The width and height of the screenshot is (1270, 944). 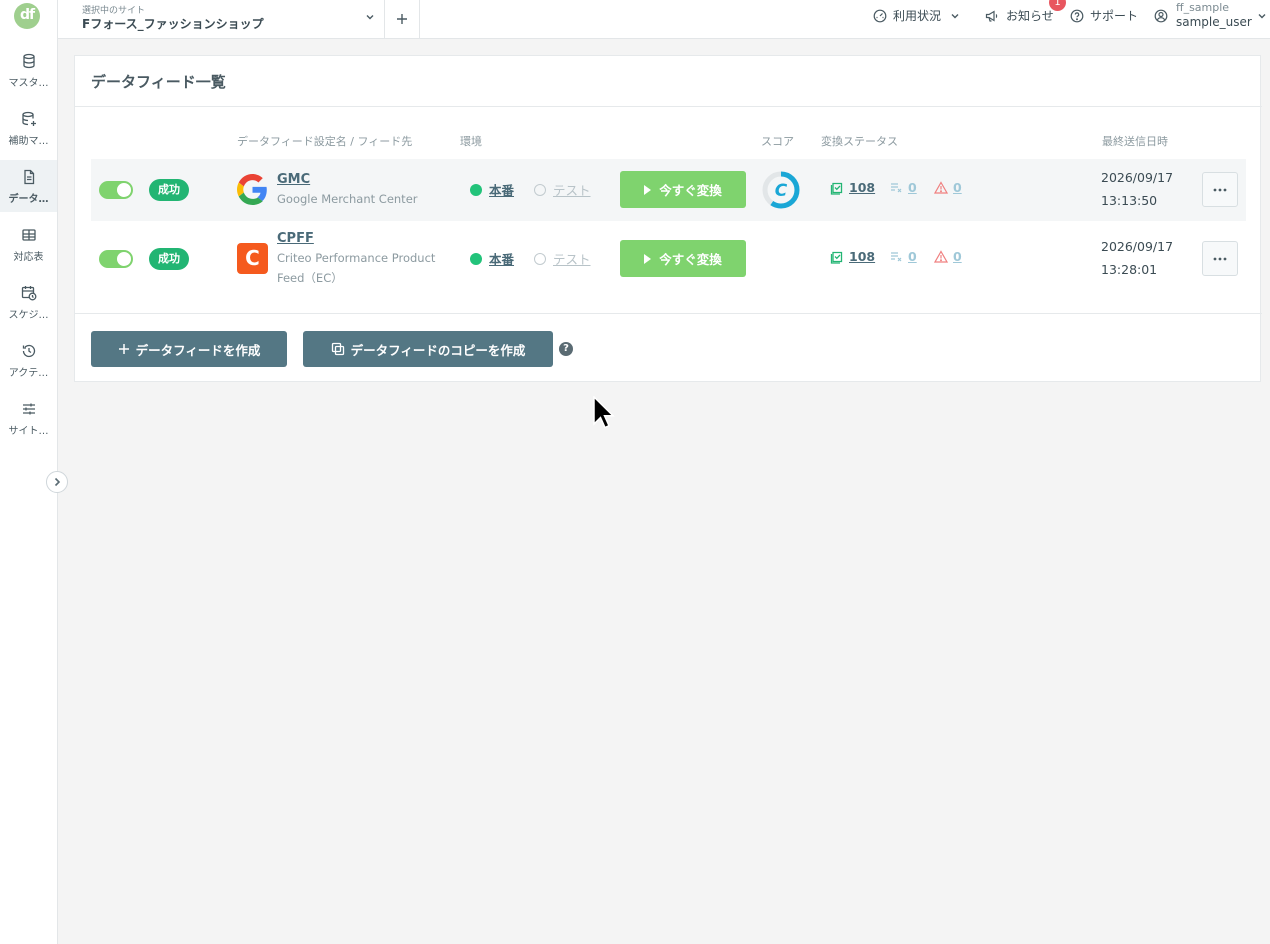 I want to click on sidebar-item-mapping: 対応表, so click(x=28, y=244).